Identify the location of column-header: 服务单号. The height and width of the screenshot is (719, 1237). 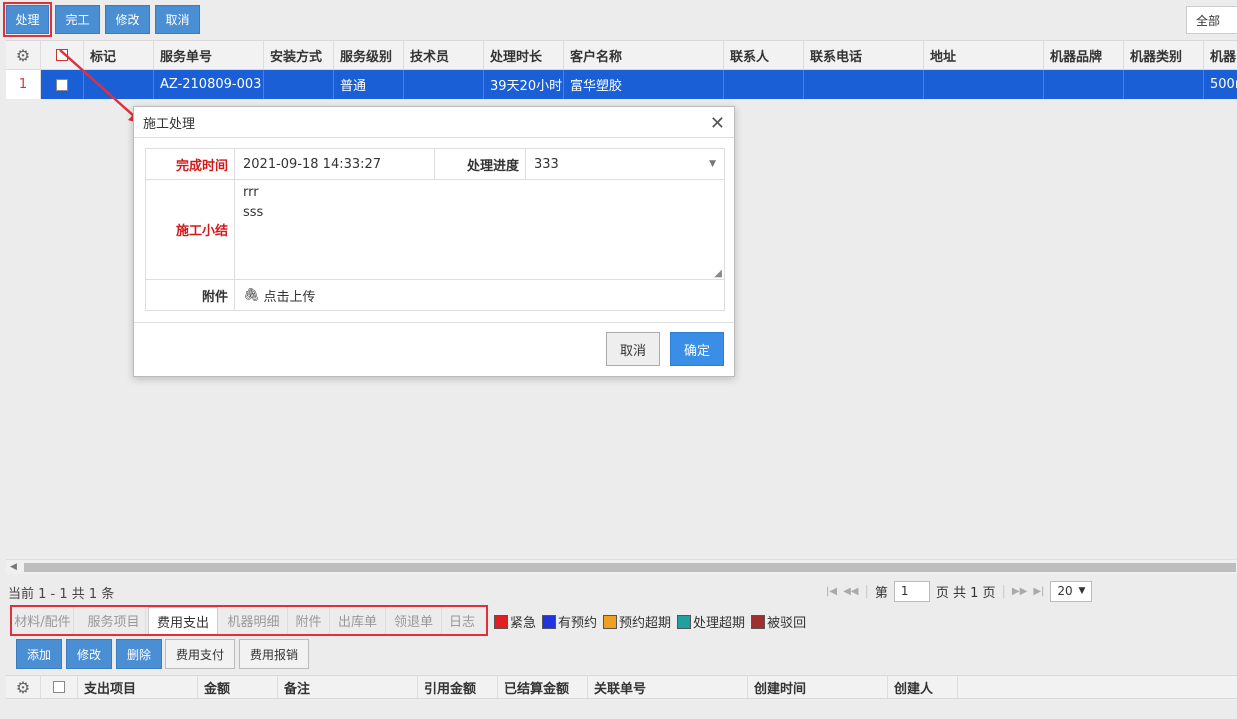
(209, 55).